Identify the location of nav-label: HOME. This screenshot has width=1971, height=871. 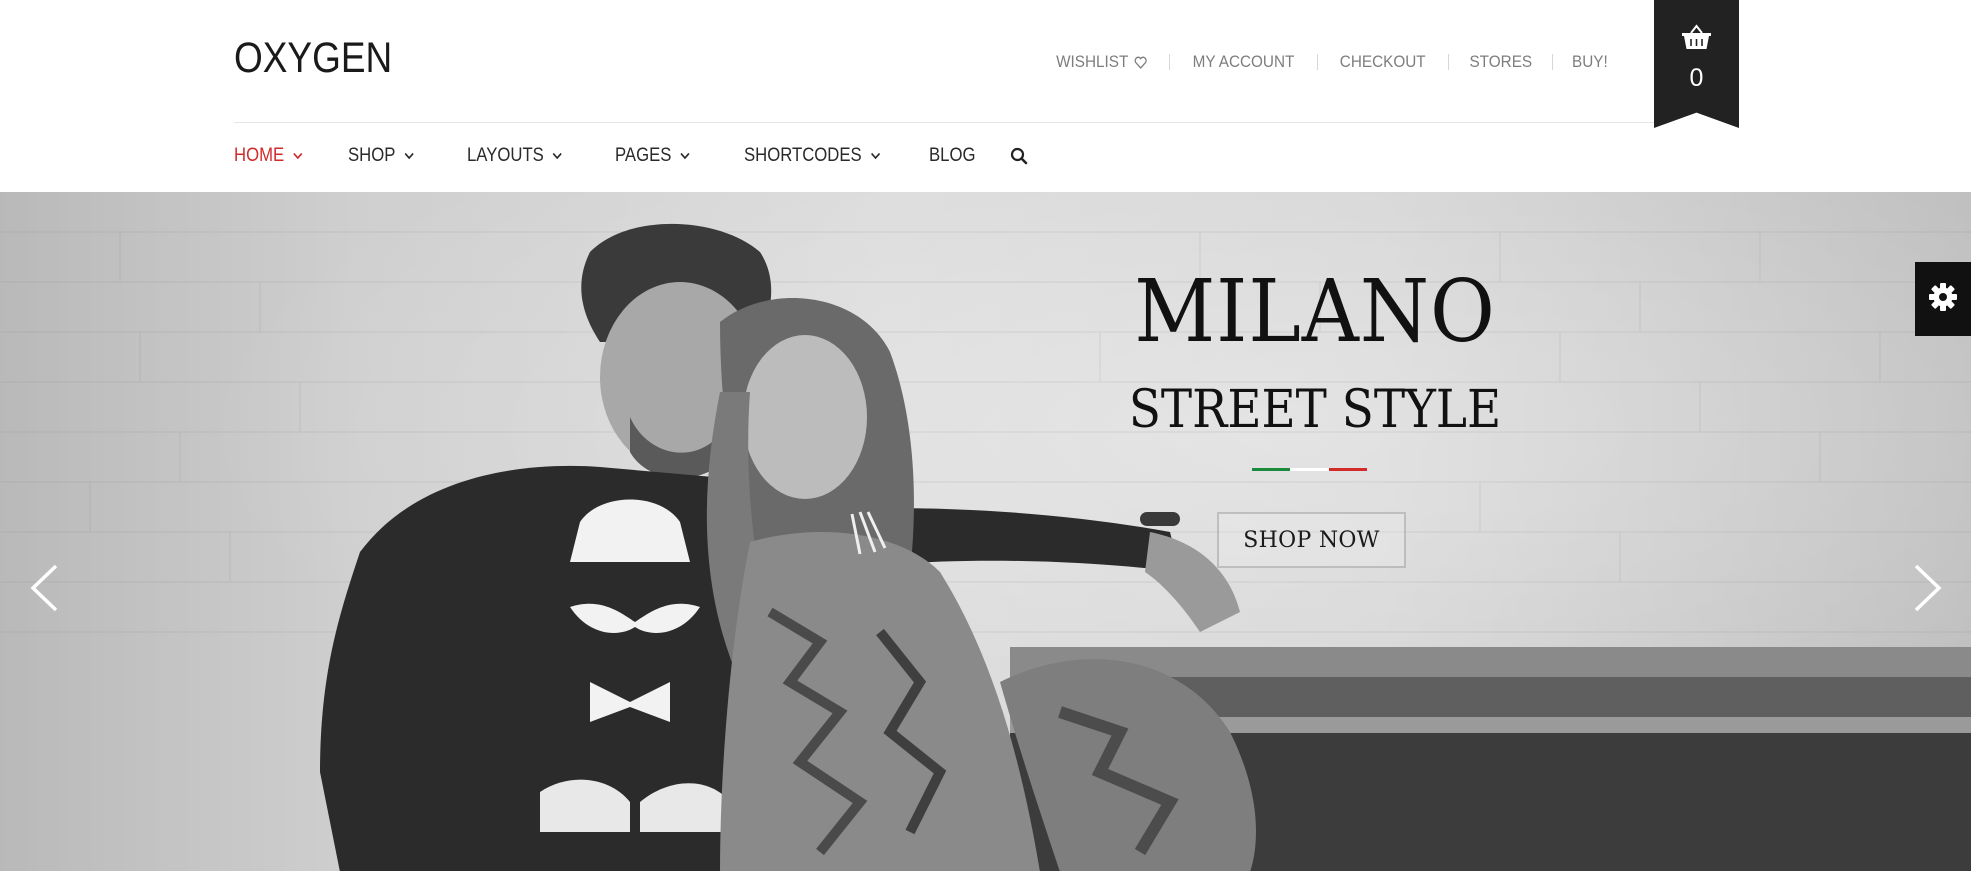
(259, 155).